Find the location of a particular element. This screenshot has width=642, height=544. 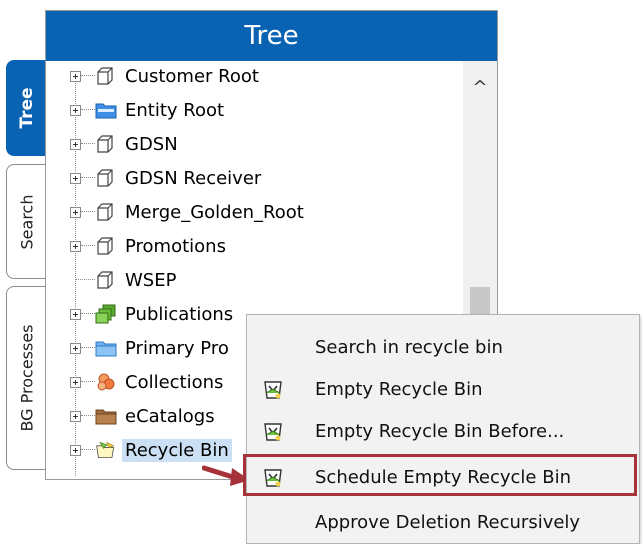

catalog-folder-icon is located at coordinates (106, 416).